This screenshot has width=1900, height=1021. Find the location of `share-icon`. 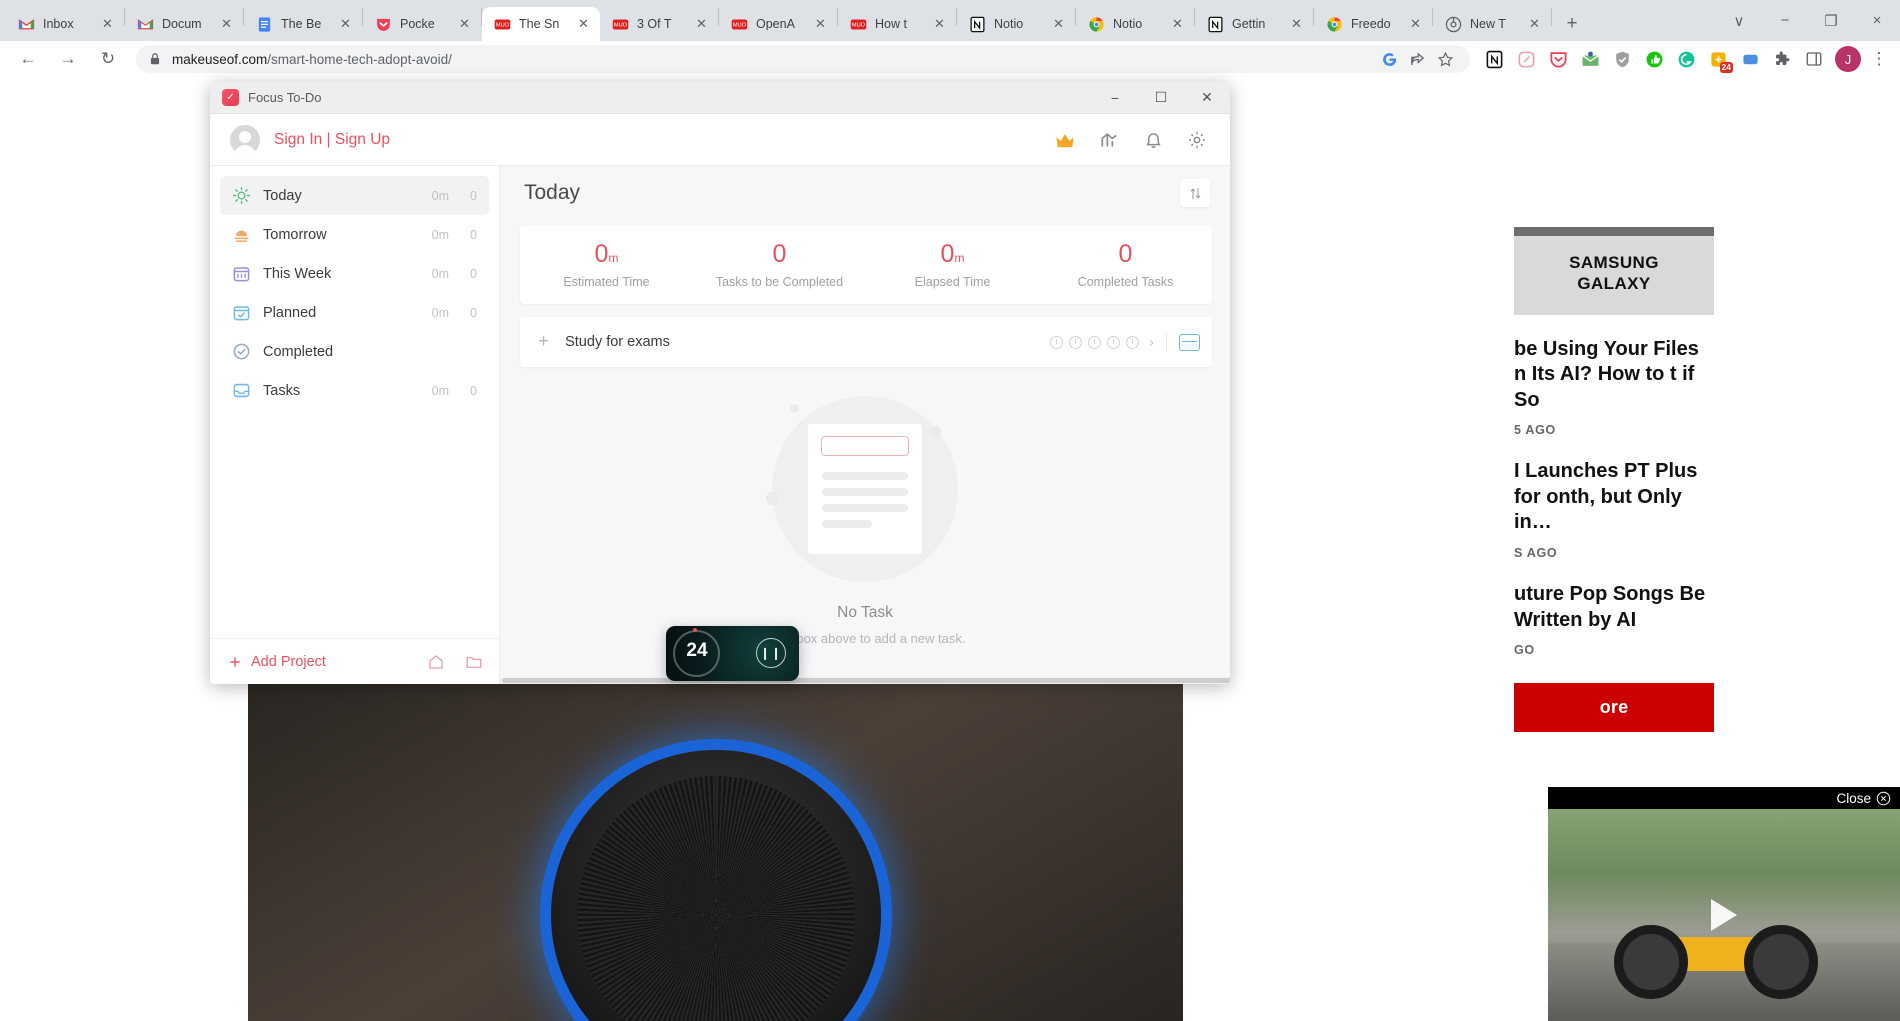

share-icon is located at coordinates (1417, 59).